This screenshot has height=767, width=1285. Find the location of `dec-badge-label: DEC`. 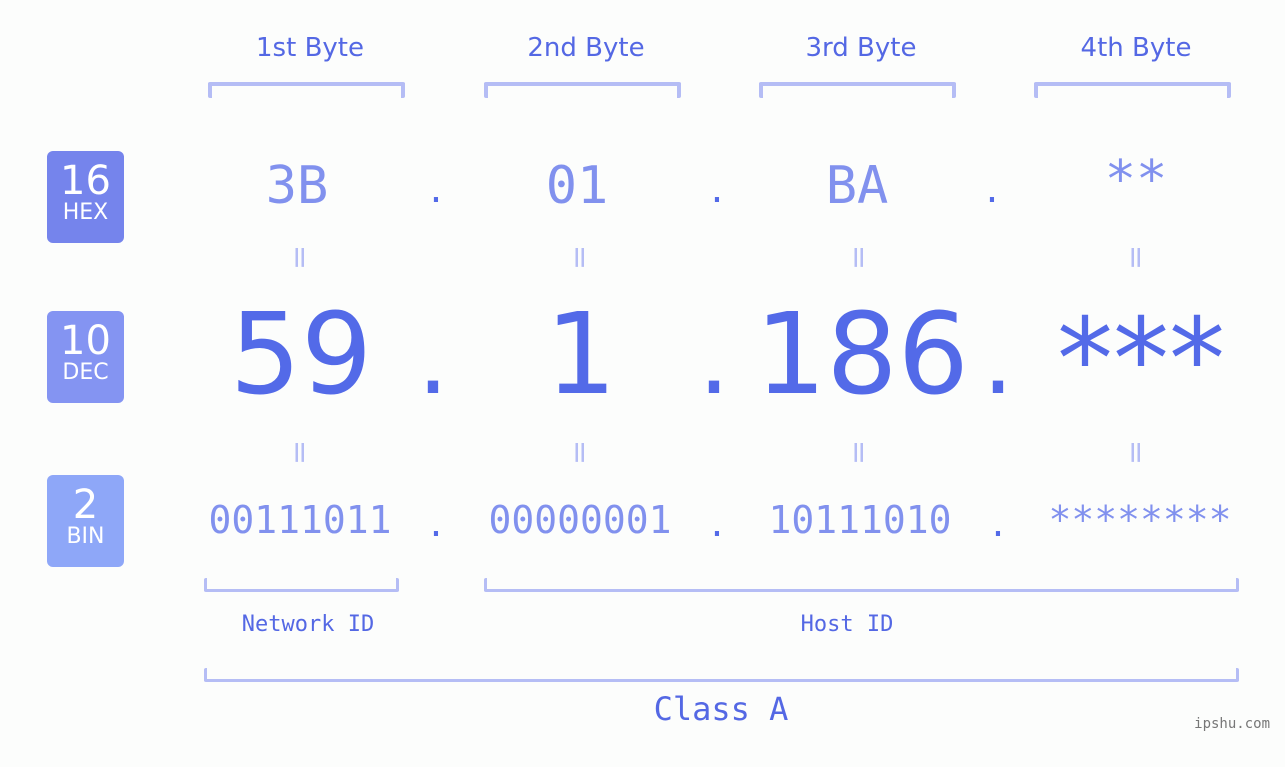

dec-badge-label: DEC is located at coordinates (85, 372).